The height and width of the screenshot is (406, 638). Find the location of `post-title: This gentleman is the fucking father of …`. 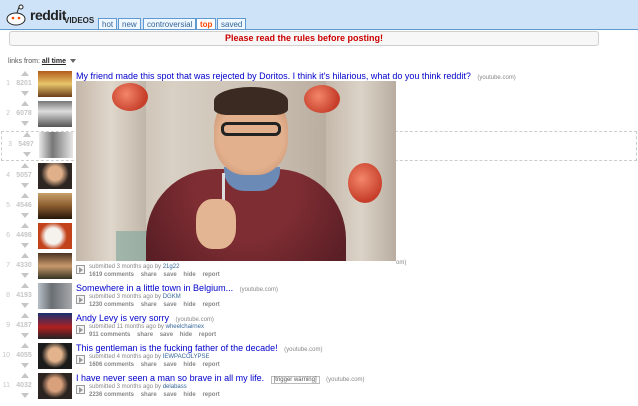

post-title: This gentleman is the fucking father of … is located at coordinates (177, 348).